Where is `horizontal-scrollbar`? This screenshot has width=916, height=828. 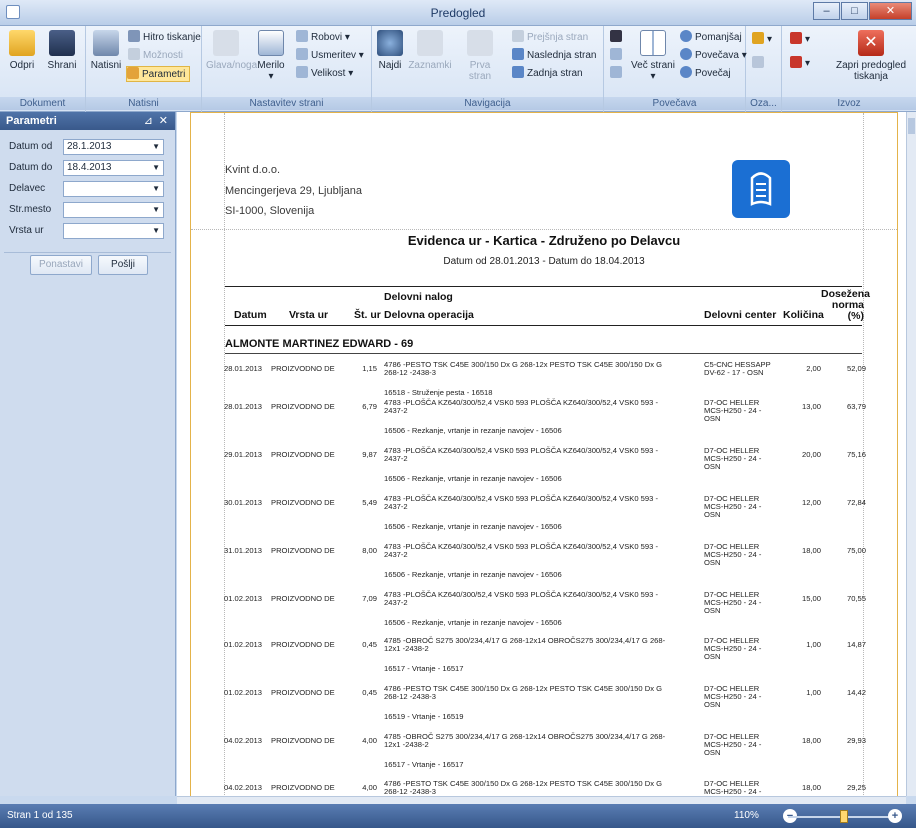 horizontal-scrollbar is located at coordinates (541, 800).